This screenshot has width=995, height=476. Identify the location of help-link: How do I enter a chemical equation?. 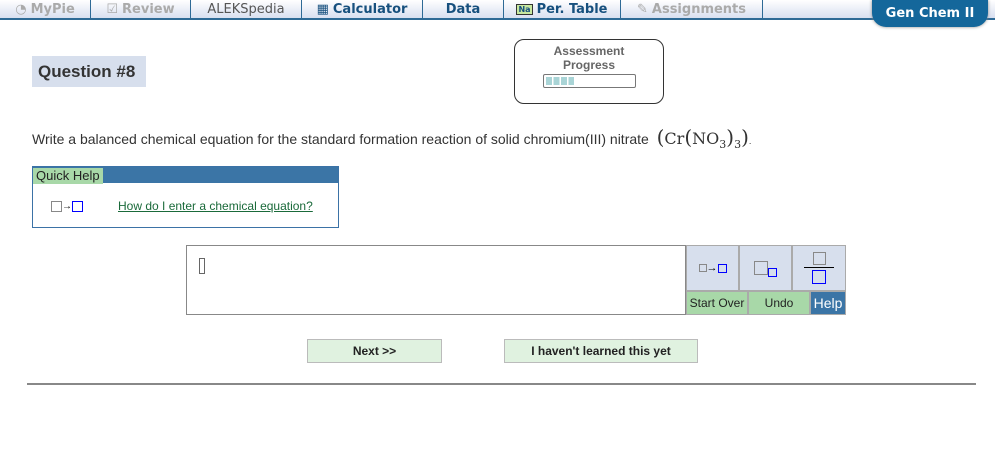
(215, 206).